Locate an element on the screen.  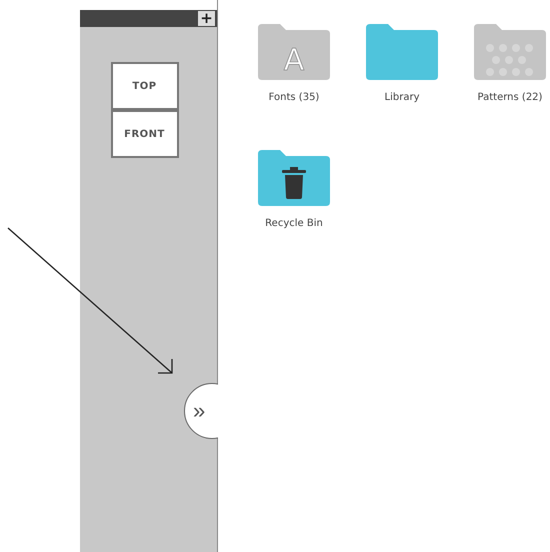
folder-label: Library is located at coordinates (402, 97).